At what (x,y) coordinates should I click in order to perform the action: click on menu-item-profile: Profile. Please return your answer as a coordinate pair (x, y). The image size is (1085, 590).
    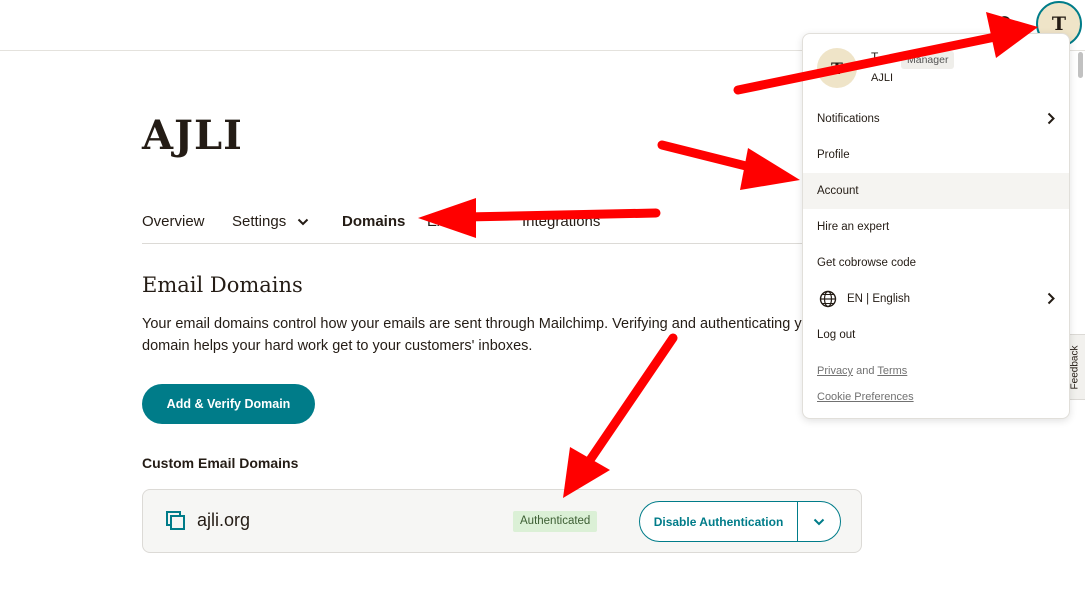
    Looking at the image, I should click on (936, 155).